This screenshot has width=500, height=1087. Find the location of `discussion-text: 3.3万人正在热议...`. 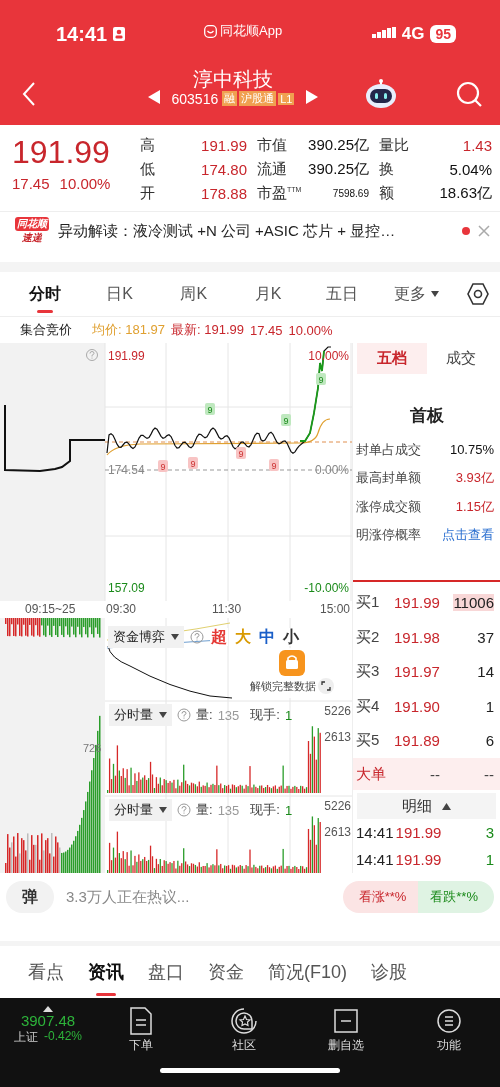

discussion-text: 3.3万人正在热议... is located at coordinates (198, 897).